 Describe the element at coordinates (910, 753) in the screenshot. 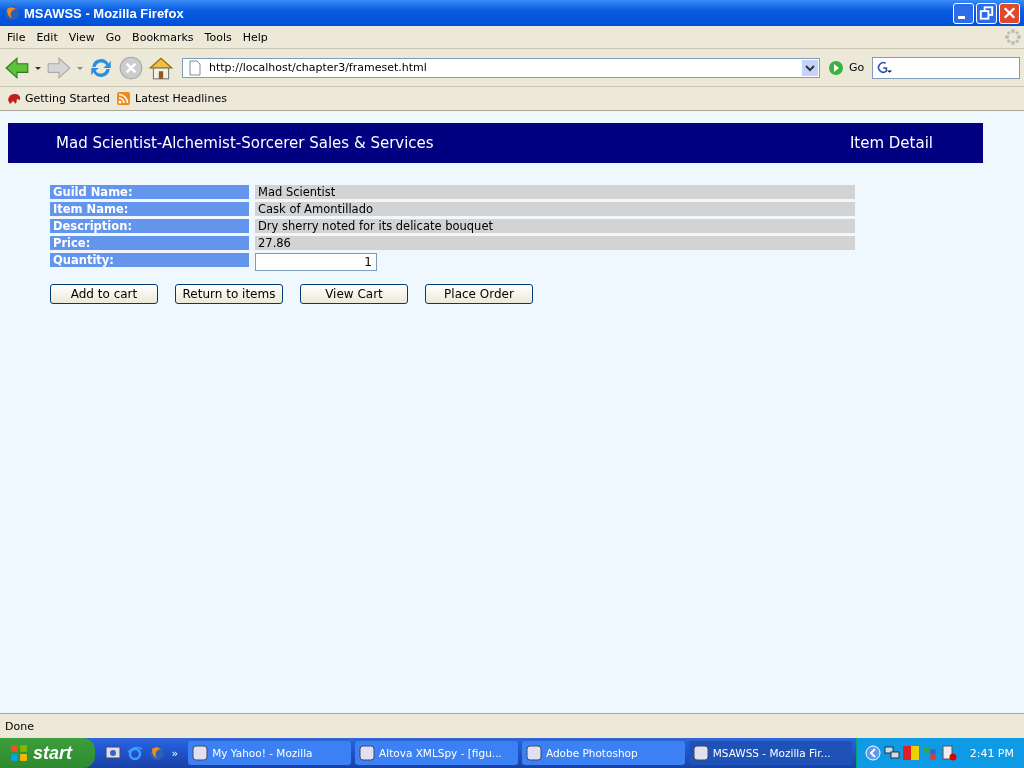

I see `firewall-icon` at that location.